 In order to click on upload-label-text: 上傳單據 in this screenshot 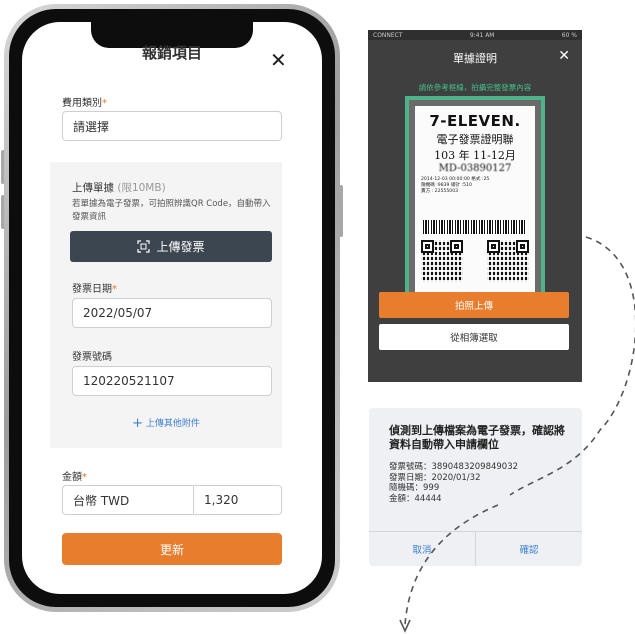, I will do `click(93, 188)`.